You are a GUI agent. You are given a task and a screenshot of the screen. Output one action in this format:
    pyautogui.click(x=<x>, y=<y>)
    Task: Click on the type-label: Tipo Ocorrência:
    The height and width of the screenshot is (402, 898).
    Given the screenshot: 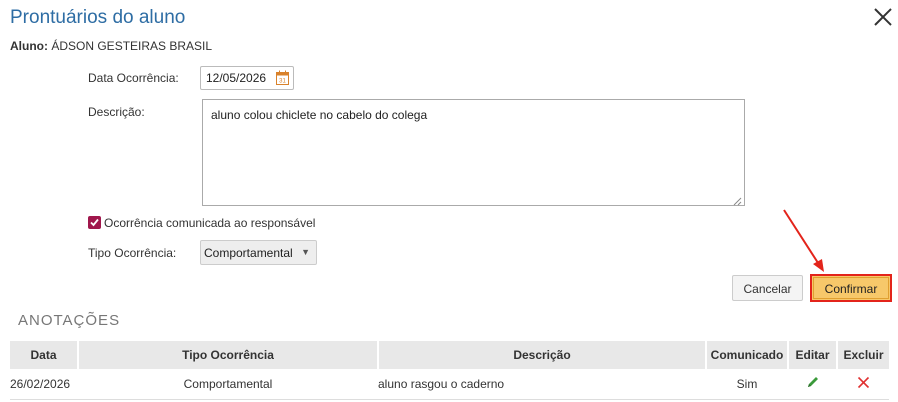 What is the action you would take?
    pyautogui.click(x=132, y=253)
    